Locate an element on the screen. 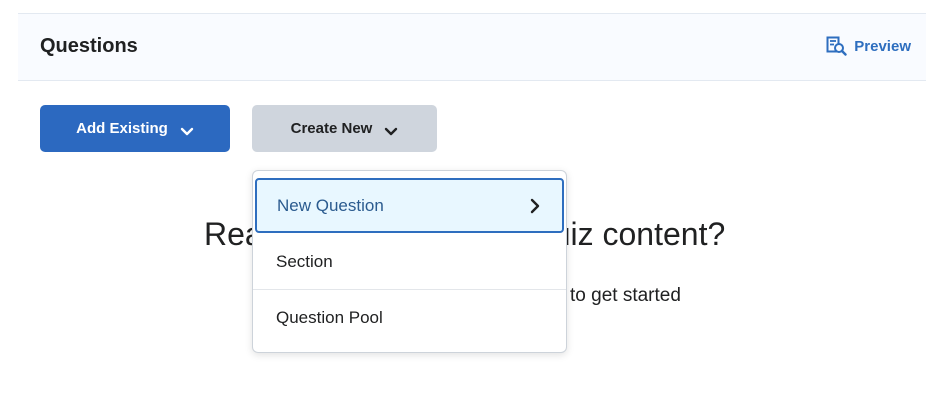 This screenshot has height=418, width=926. menu-item-label: Question Pool is located at coordinates (329, 317).